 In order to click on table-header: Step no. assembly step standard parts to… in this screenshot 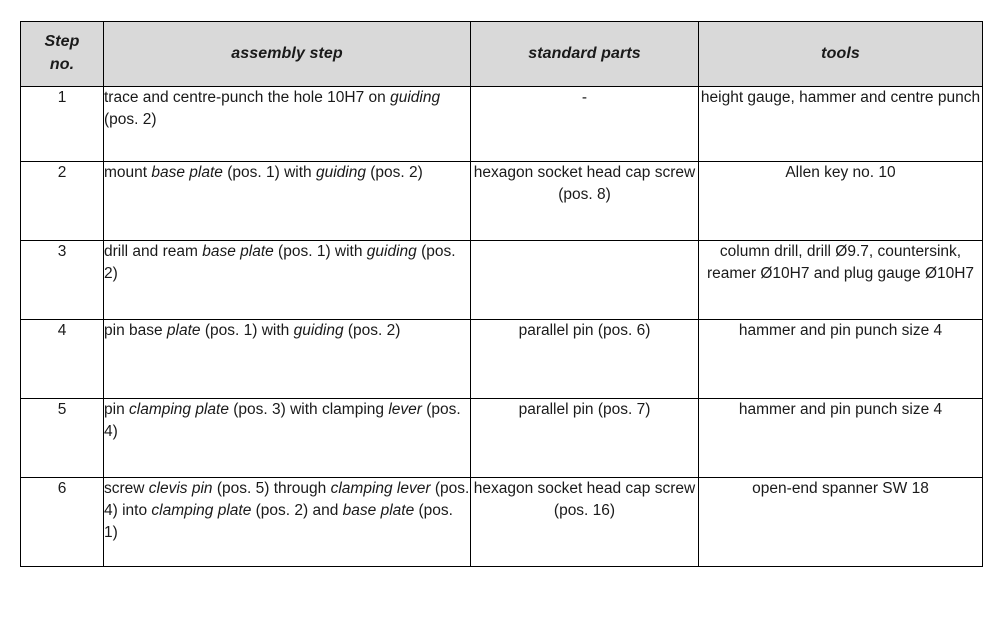, I will do `click(501, 54)`.